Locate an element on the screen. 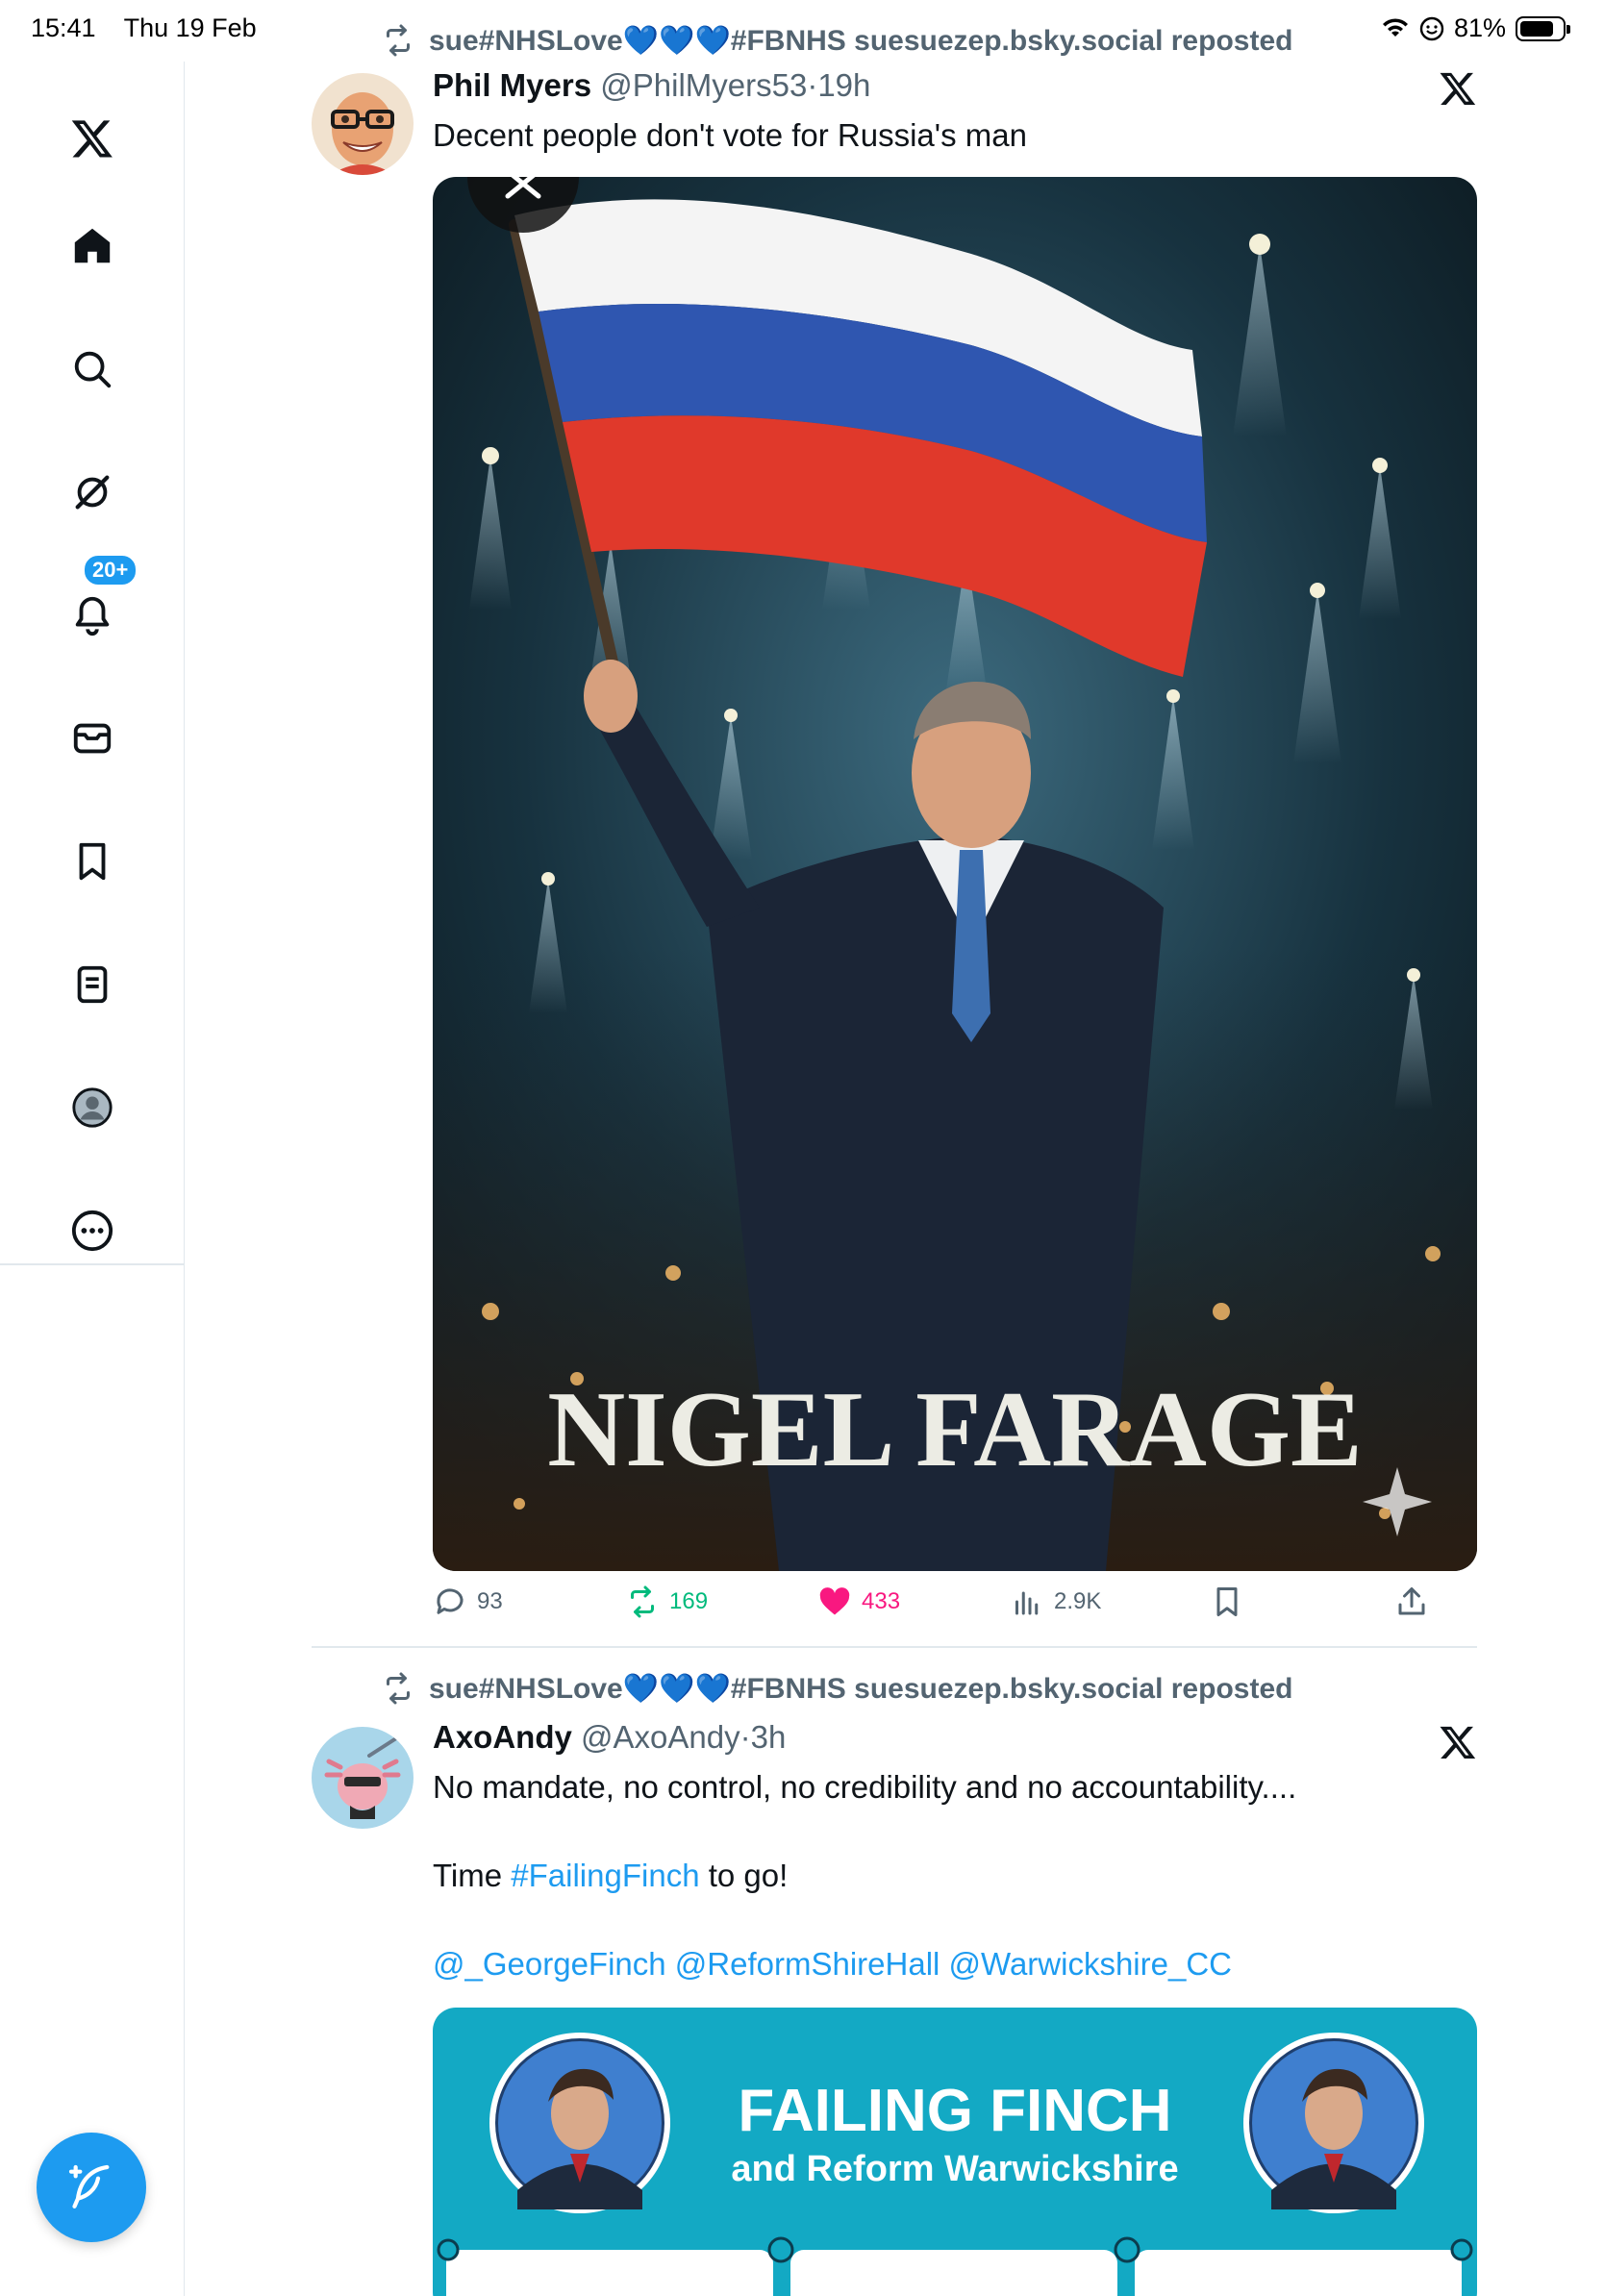 The width and height of the screenshot is (1604, 2296). messages-icon is located at coordinates (92, 738).